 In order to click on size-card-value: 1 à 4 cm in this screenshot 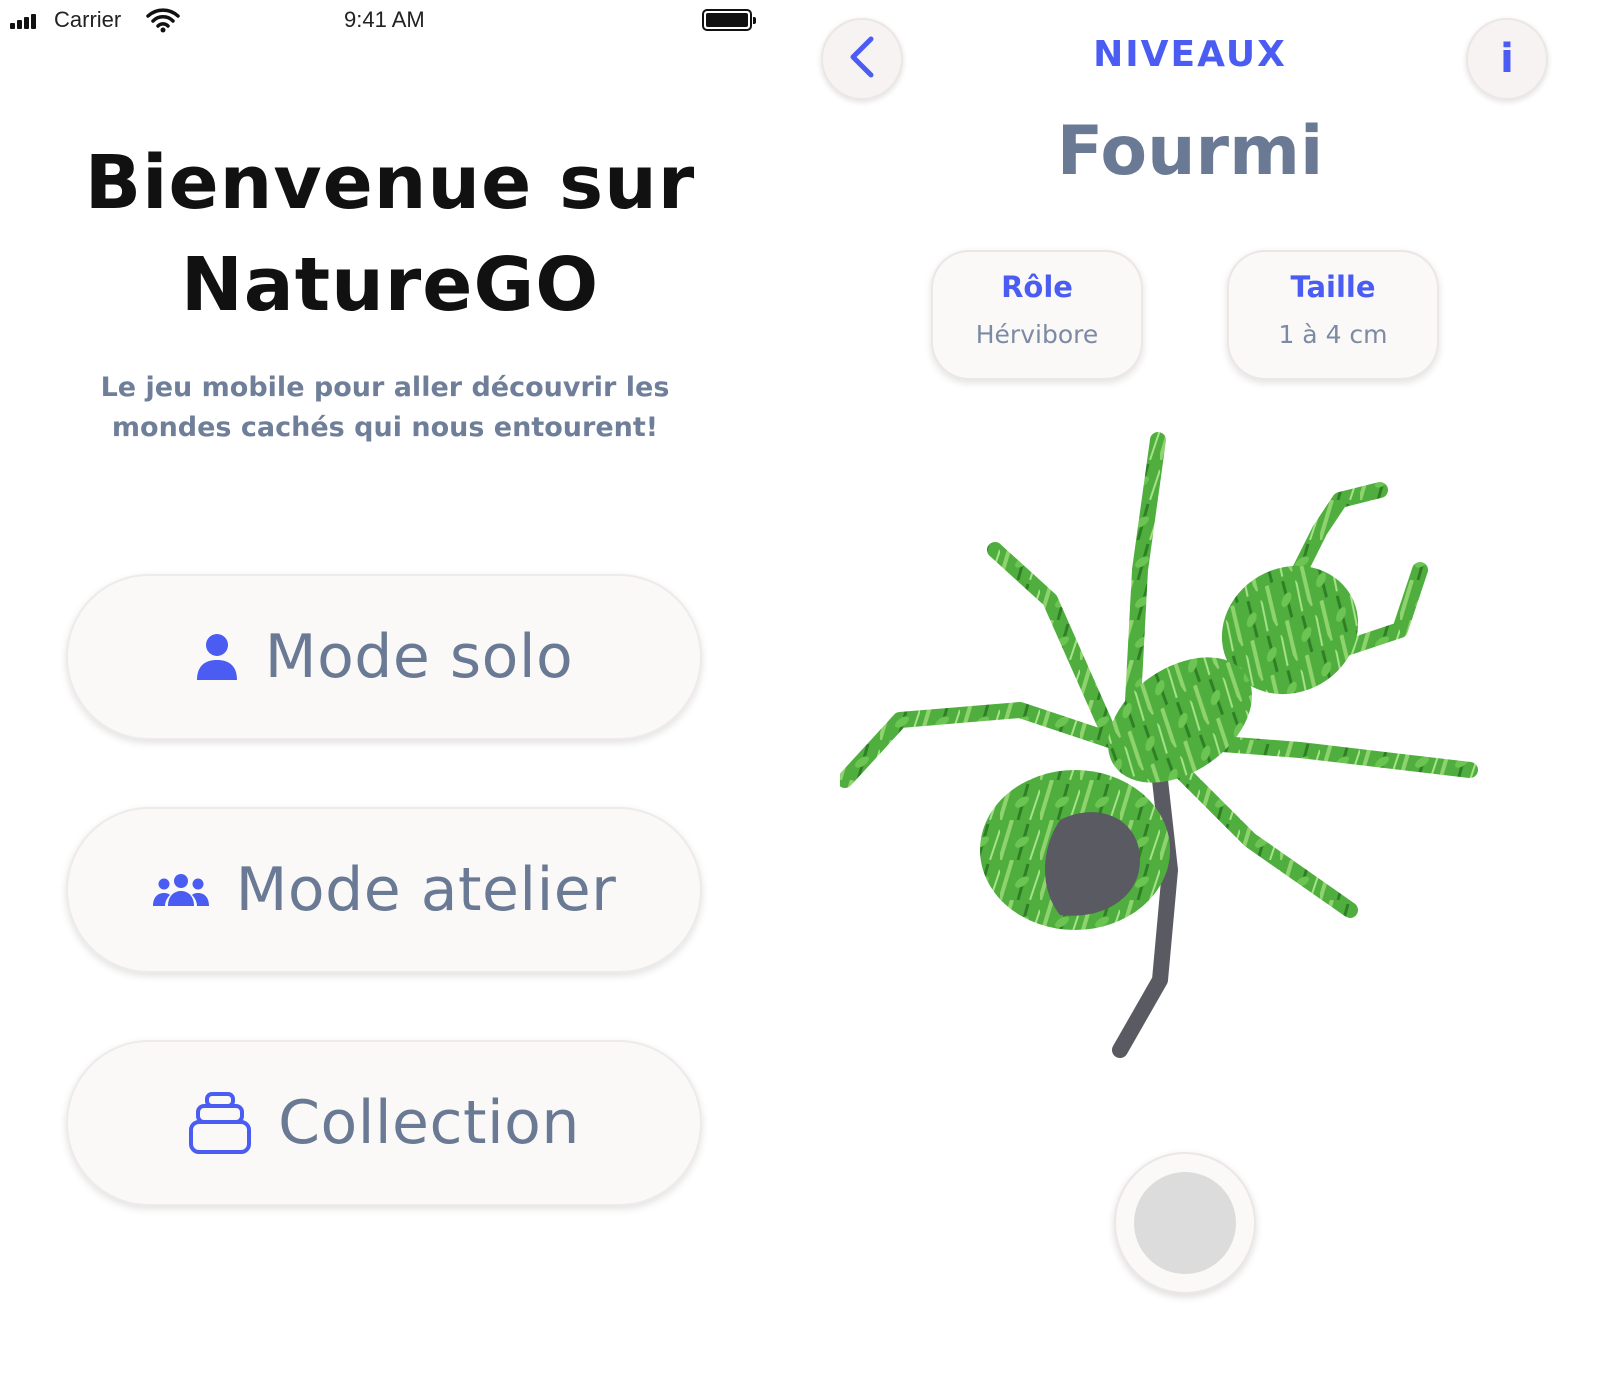, I will do `click(1333, 334)`.